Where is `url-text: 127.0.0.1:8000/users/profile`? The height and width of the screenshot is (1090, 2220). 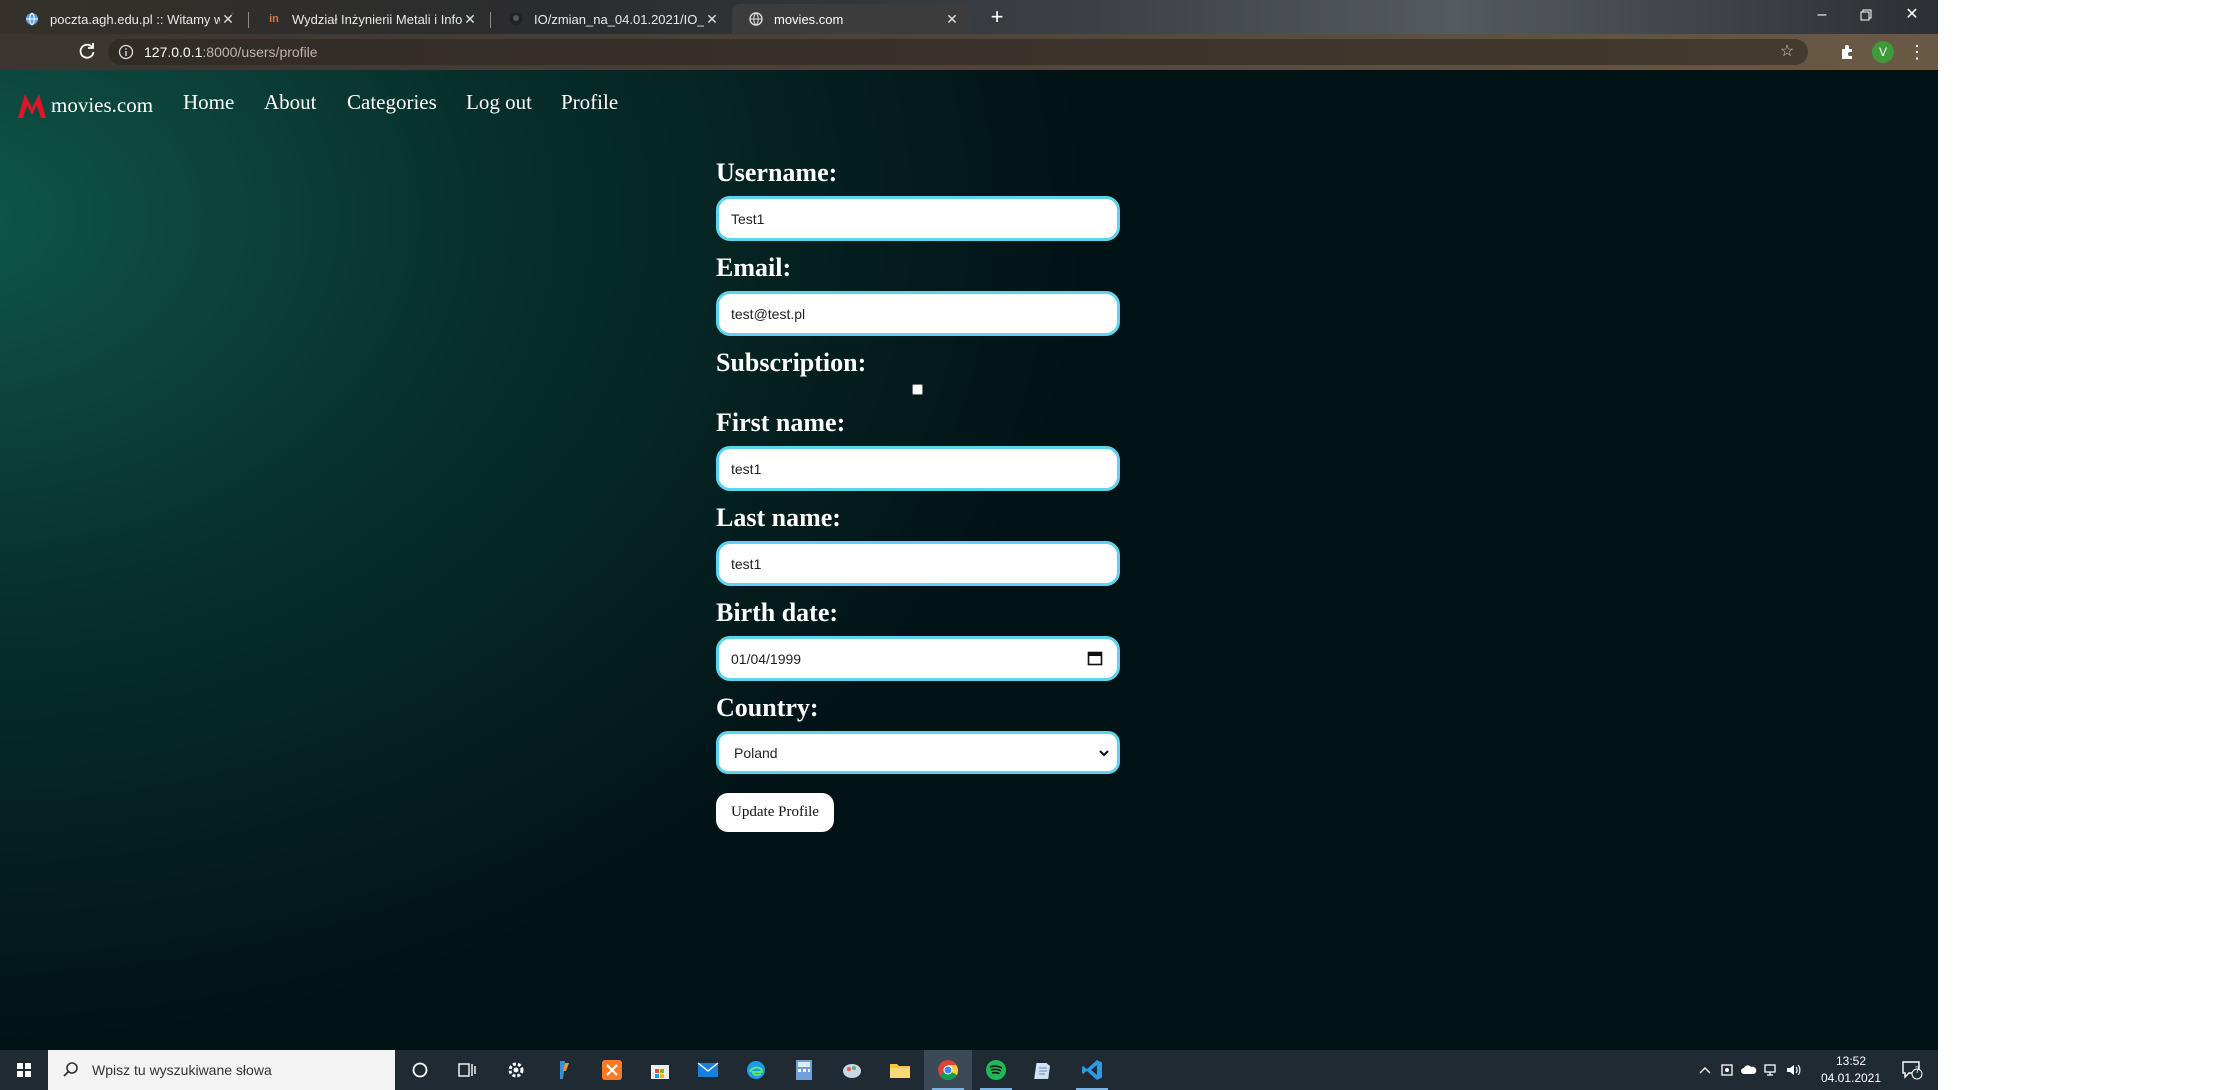
url-text: 127.0.0.1:8000/users/profile is located at coordinates (231, 52).